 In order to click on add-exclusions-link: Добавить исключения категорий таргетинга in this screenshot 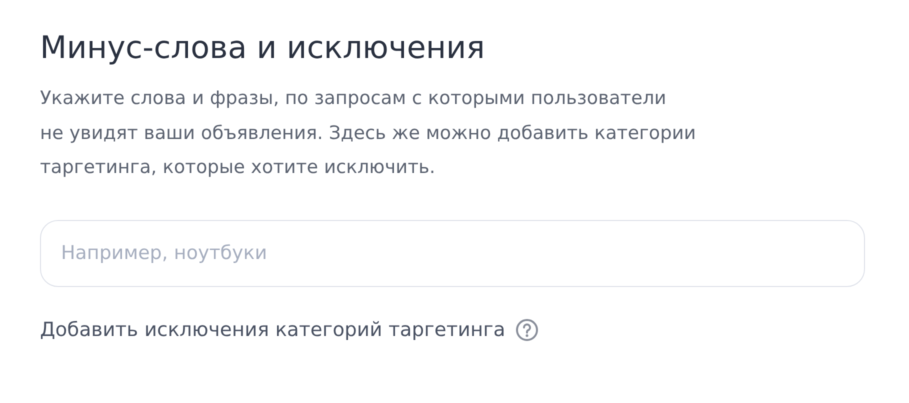, I will do `click(273, 329)`.